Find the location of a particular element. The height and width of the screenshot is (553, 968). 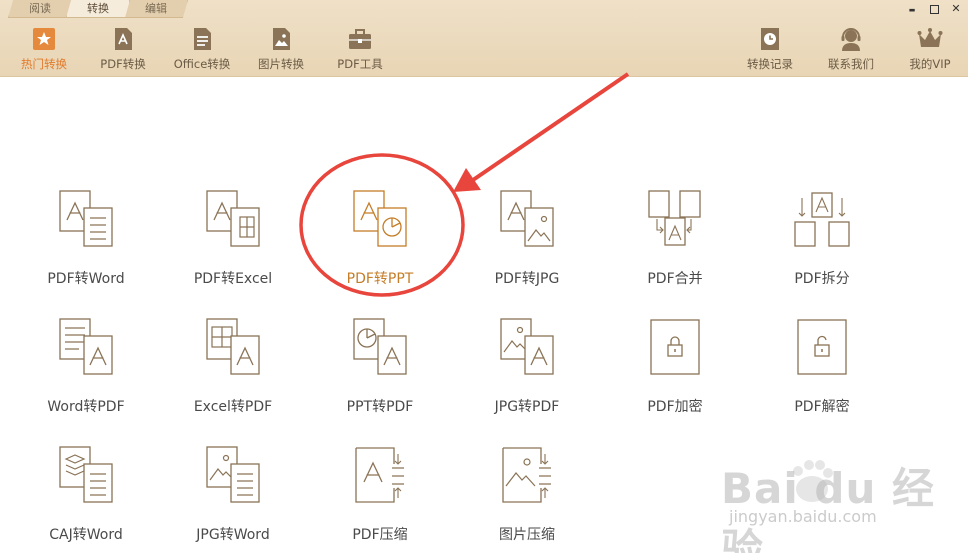

feature-image-compress: 图片压缩 is located at coordinates (527, 499).